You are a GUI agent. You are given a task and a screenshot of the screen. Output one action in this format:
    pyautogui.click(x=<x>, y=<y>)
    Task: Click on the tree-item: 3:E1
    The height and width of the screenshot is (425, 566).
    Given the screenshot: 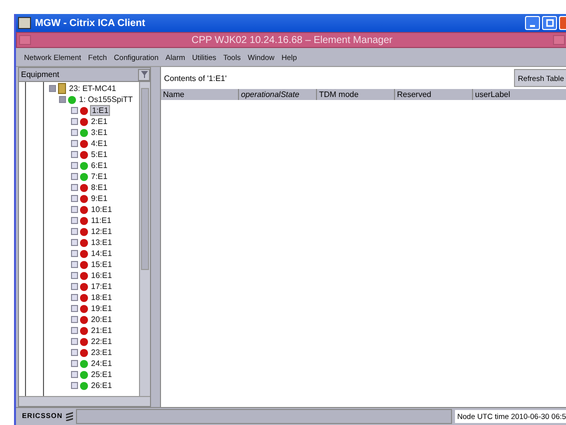 What is the action you would take?
    pyautogui.click(x=99, y=132)
    